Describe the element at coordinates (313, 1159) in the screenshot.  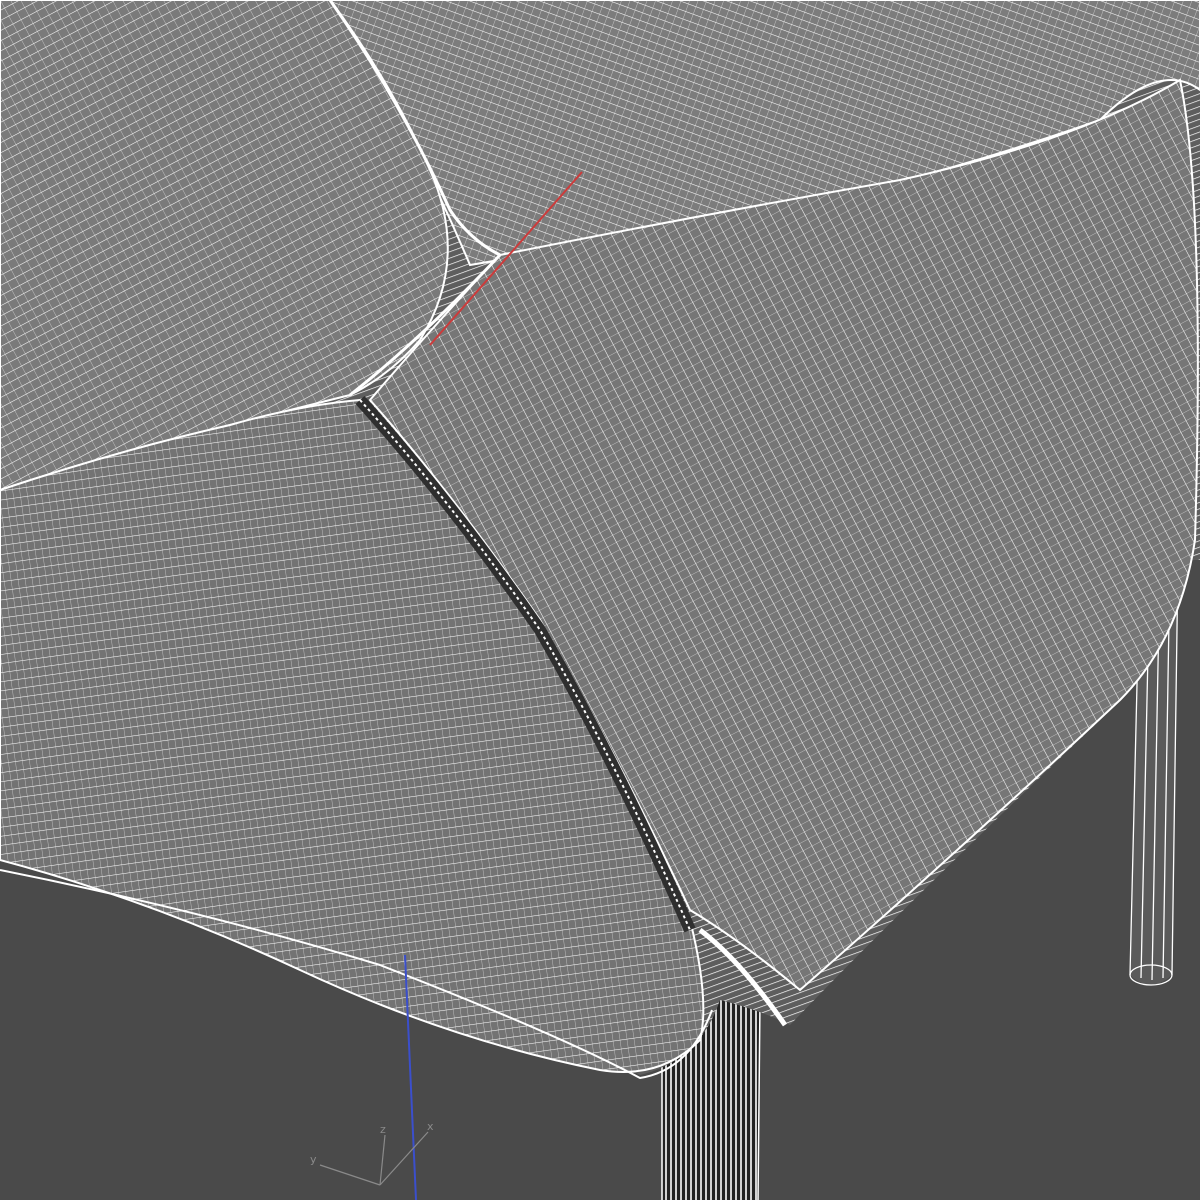
I see `gizmo-y-label: y` at that location.